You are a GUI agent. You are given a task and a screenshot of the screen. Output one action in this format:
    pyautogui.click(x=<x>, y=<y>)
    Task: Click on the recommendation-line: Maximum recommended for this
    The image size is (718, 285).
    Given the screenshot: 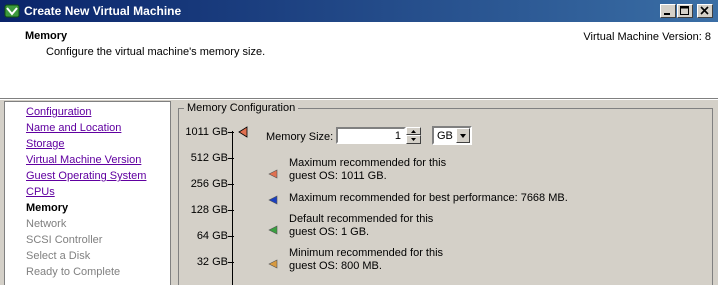 What is the action you would take?
    pyautogui.click(x=368, y=163)
    